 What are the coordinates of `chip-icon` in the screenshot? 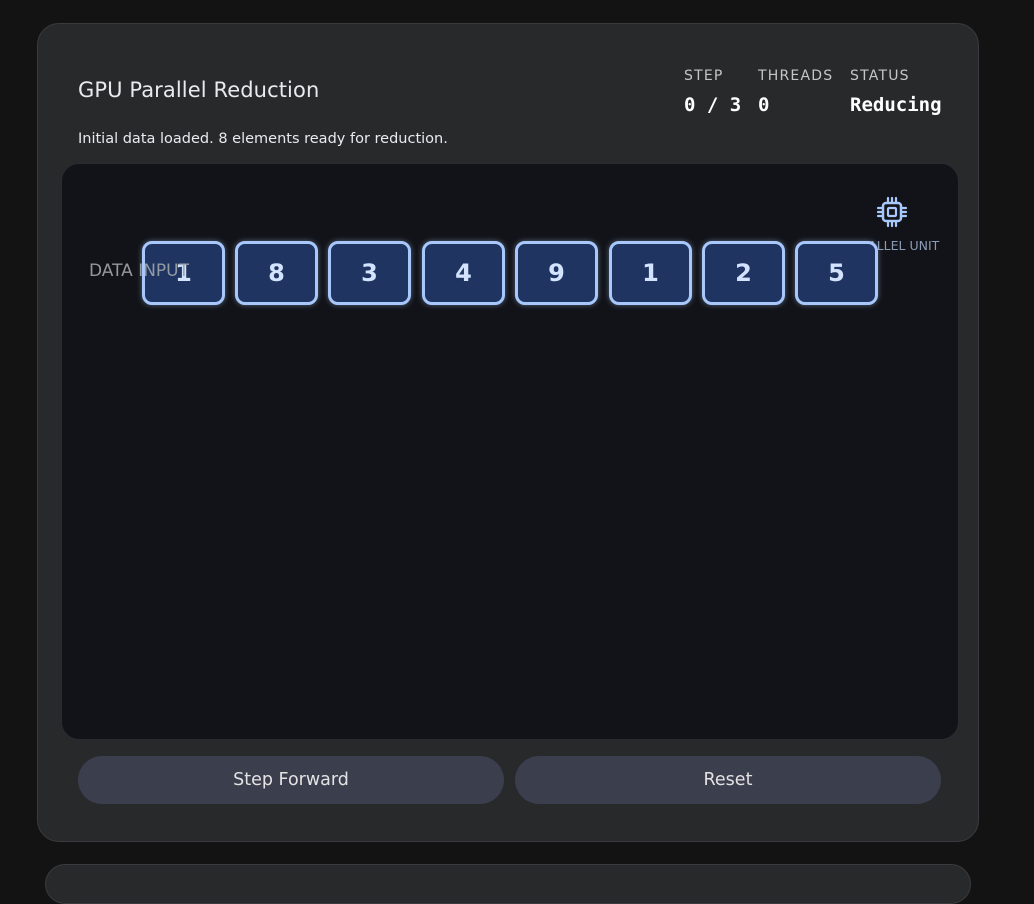 It's located at (892, 212).